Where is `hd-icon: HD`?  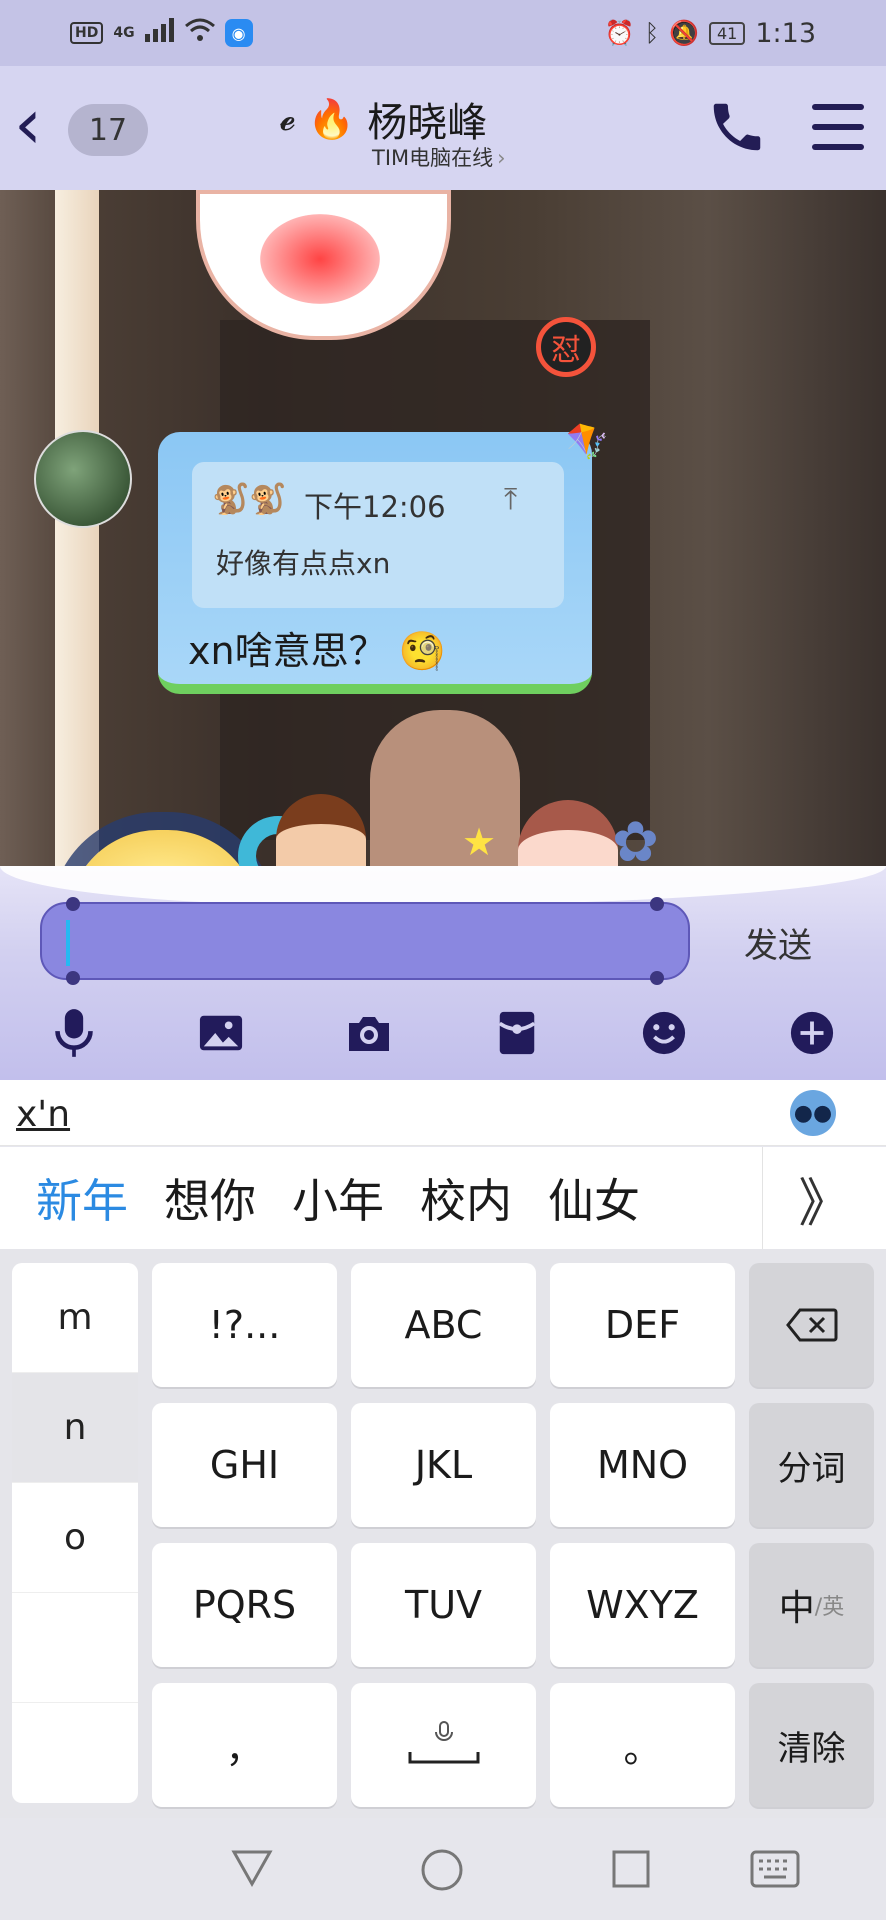 hd-icon: HD is located at coordinates (87, 33).